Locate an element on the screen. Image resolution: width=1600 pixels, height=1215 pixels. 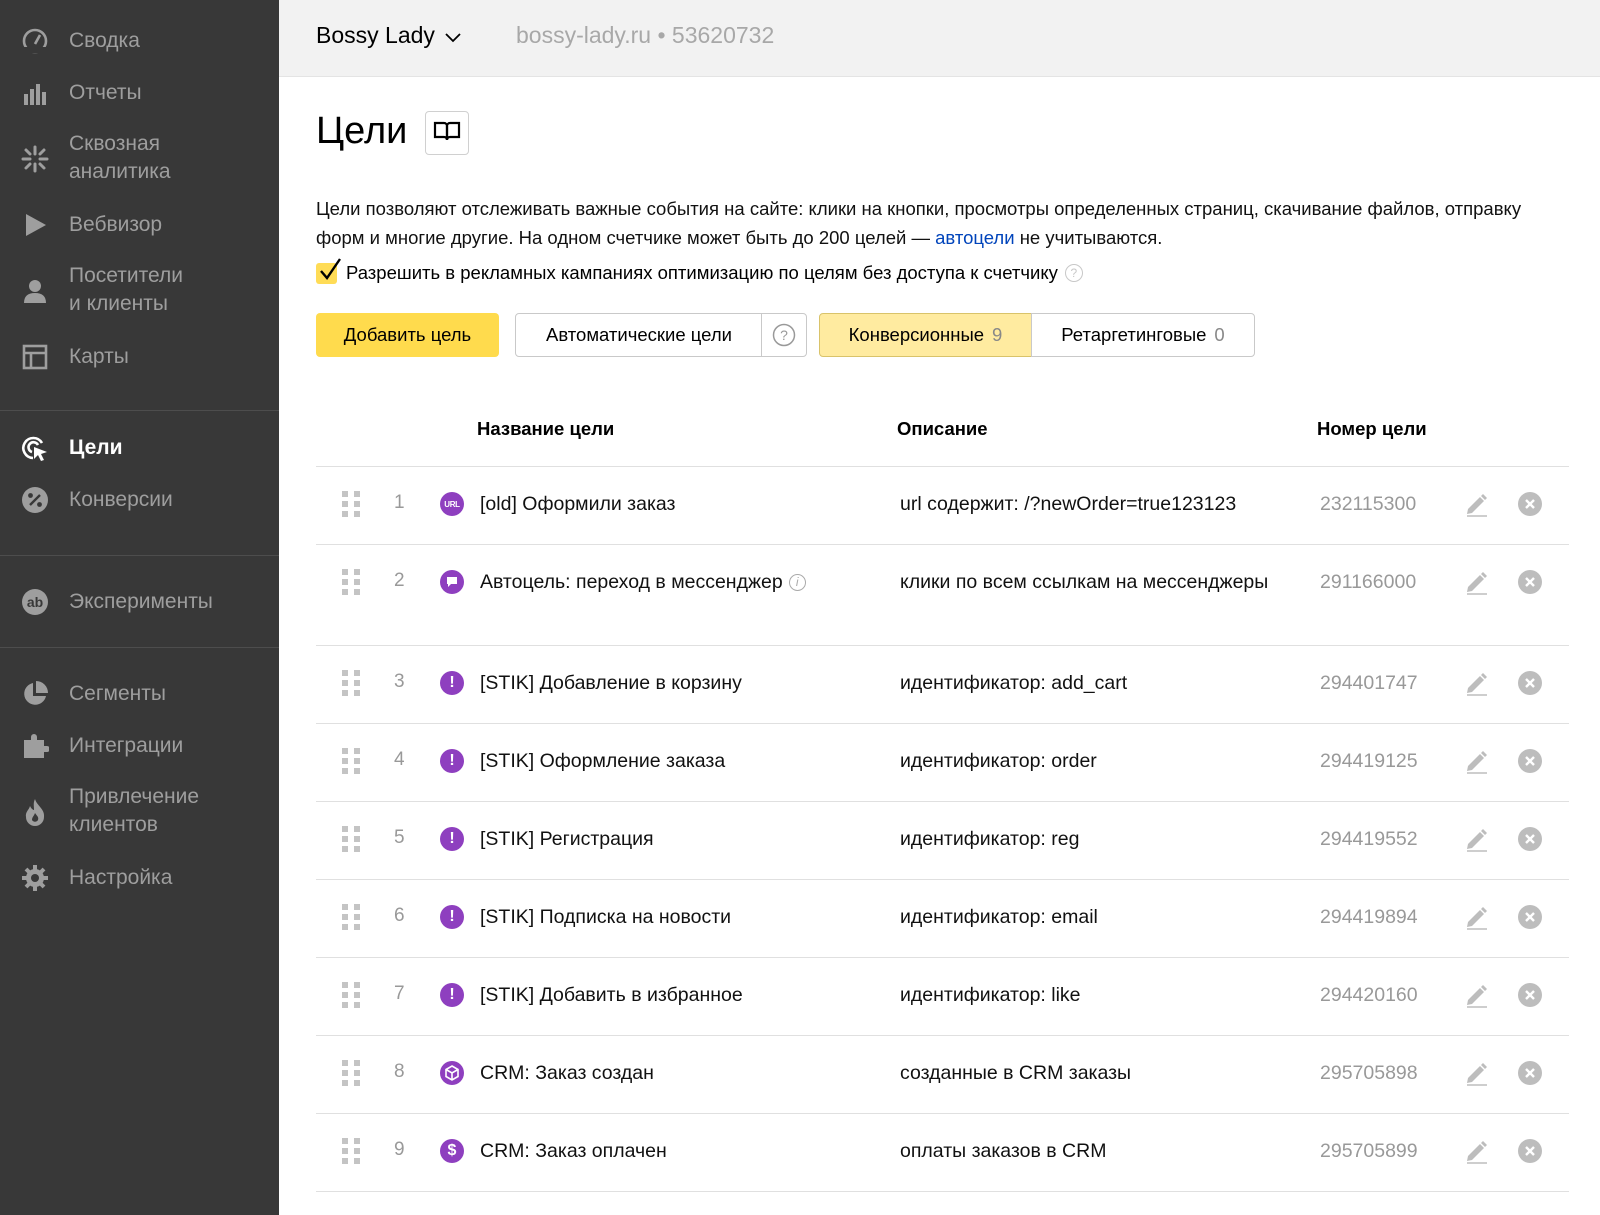
sidebar-item-maps: Карты is located at coordinates (139, 357).